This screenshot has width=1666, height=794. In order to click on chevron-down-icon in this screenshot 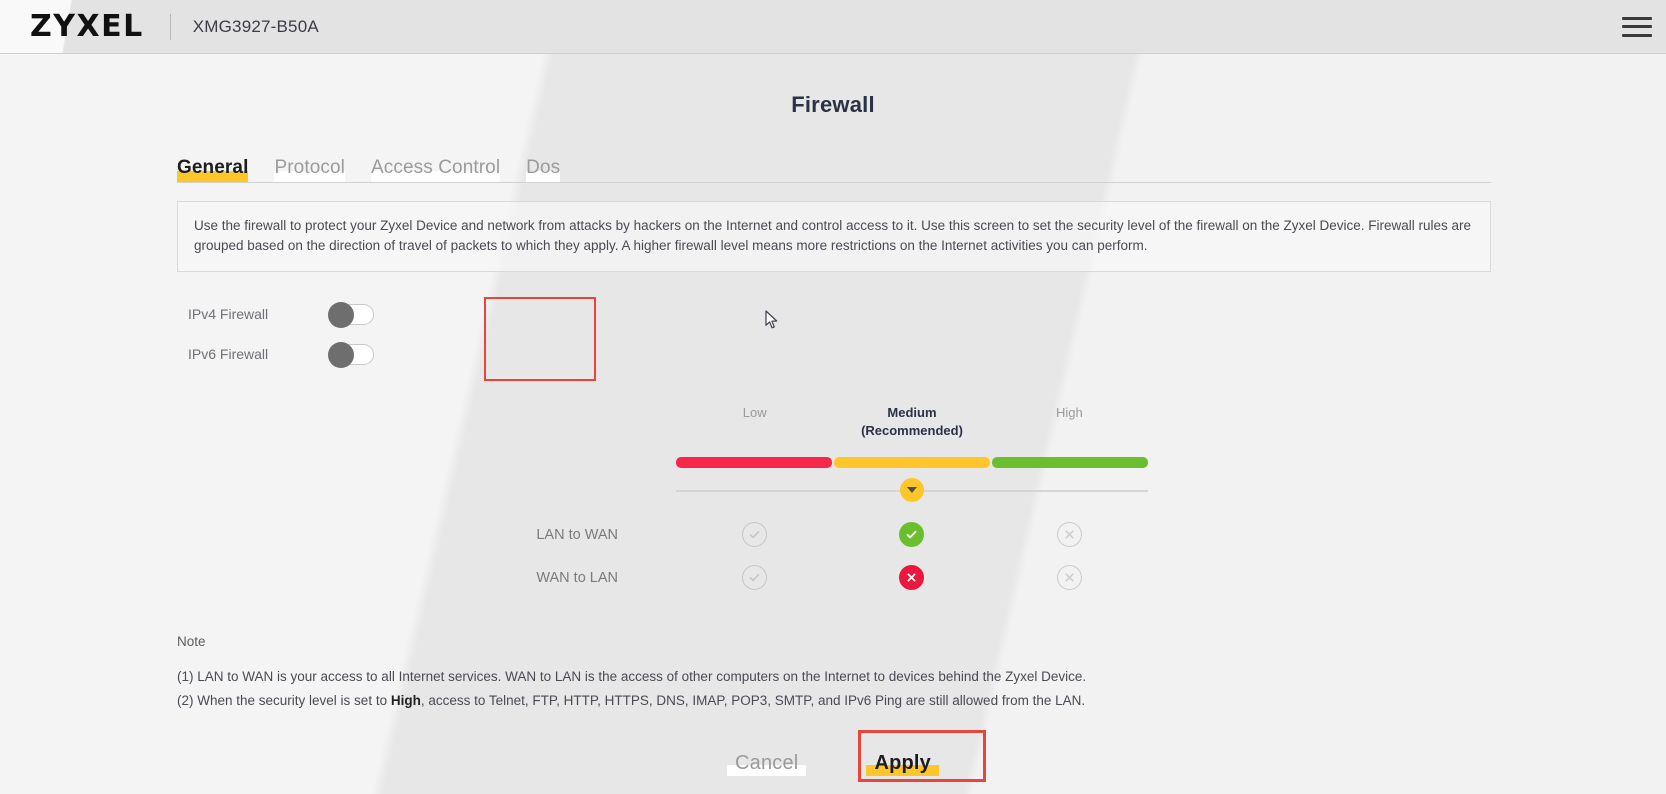, I will do `click(912, 490)`.